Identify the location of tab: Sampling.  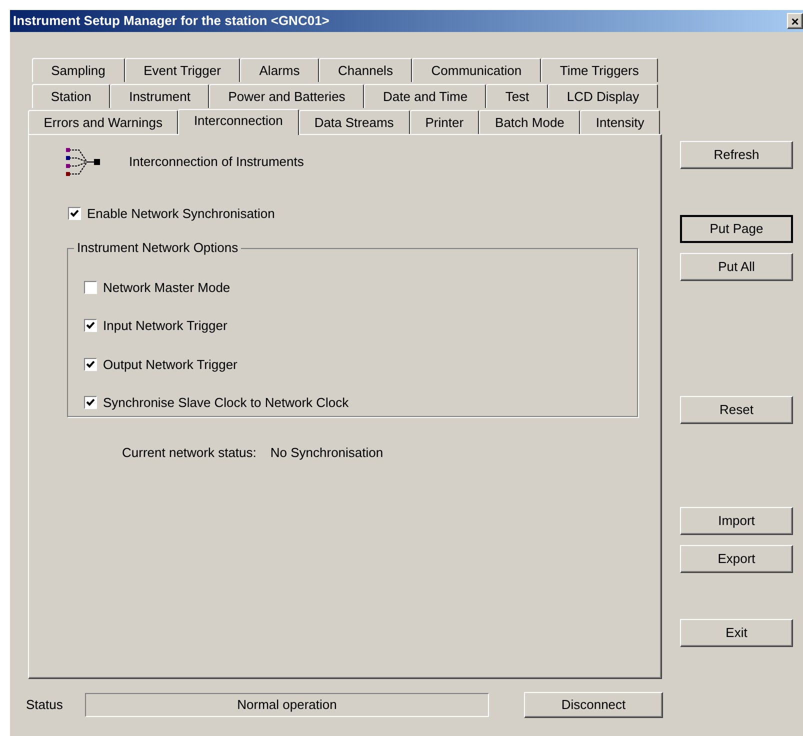
(78, 70).